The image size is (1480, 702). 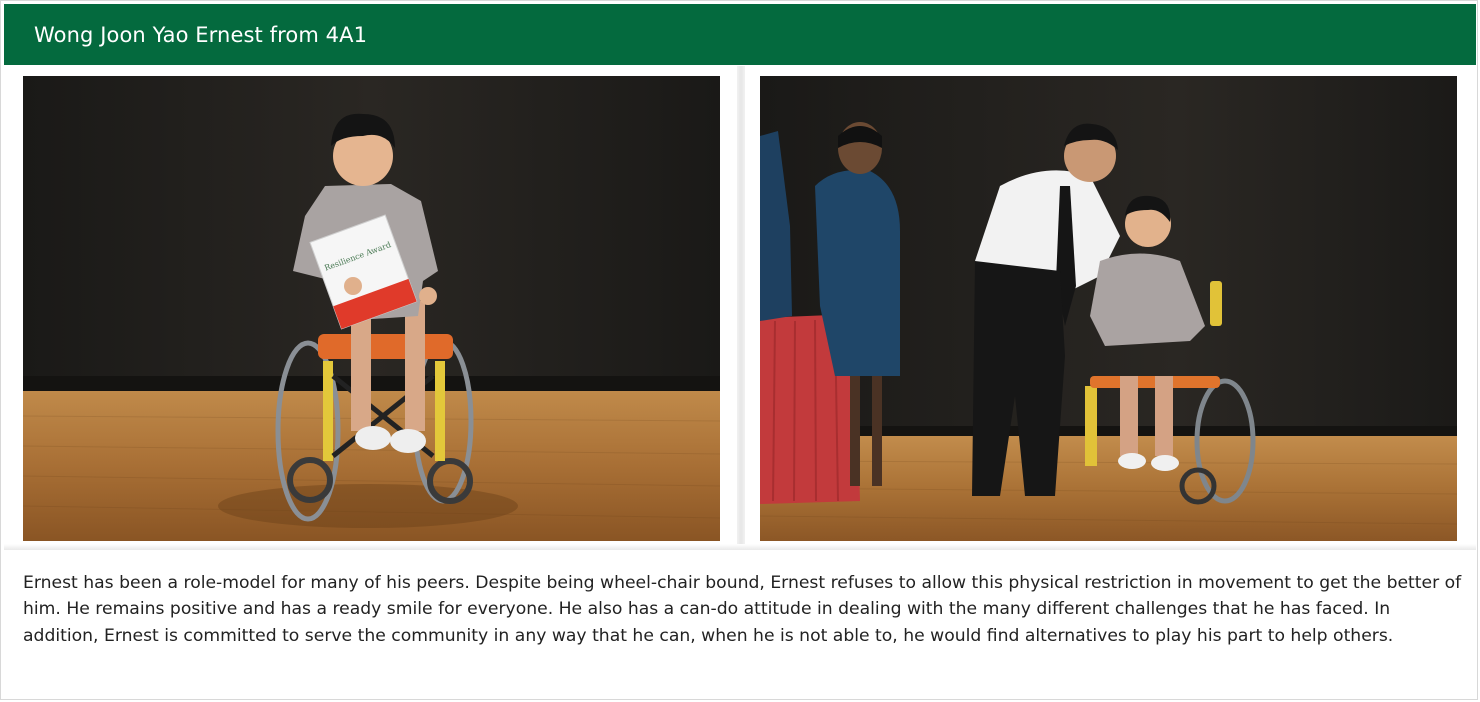 I want to click on header-bar: Wong Joon Yao Ernest from 4A1, so click(x=740, y=34).